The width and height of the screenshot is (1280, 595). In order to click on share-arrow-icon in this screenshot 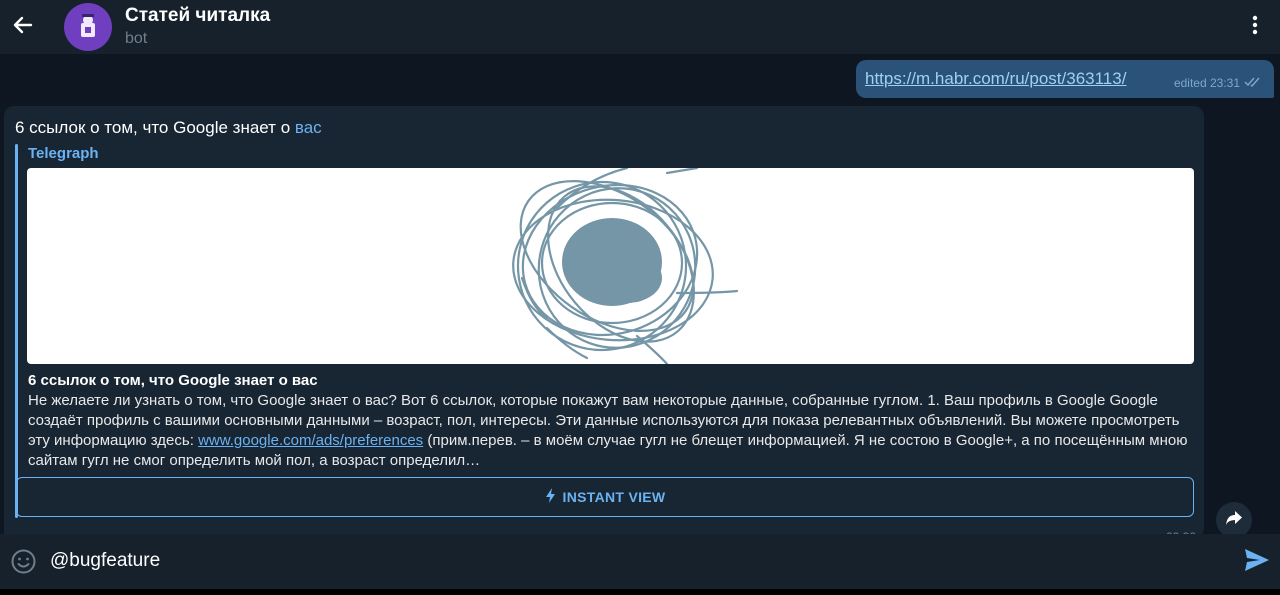, I will do `click(1234, 520)`.